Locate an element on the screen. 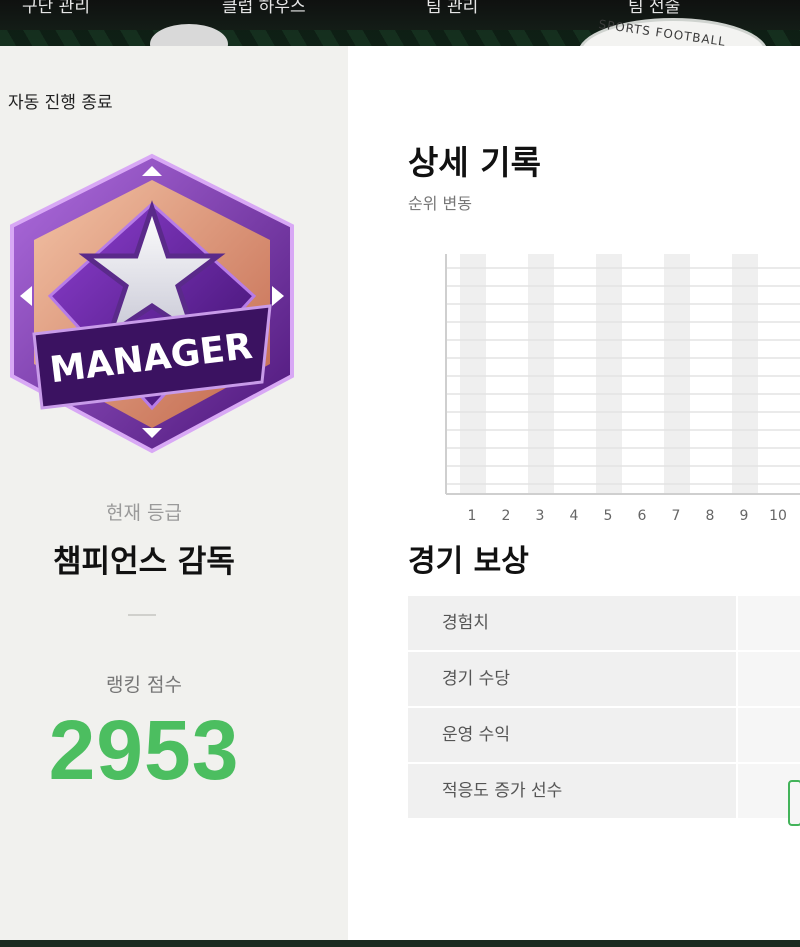 This screenshot has width=800, height=947. reward-row-operating-profit: 운영 수익 is located at coordinates (604, 735).